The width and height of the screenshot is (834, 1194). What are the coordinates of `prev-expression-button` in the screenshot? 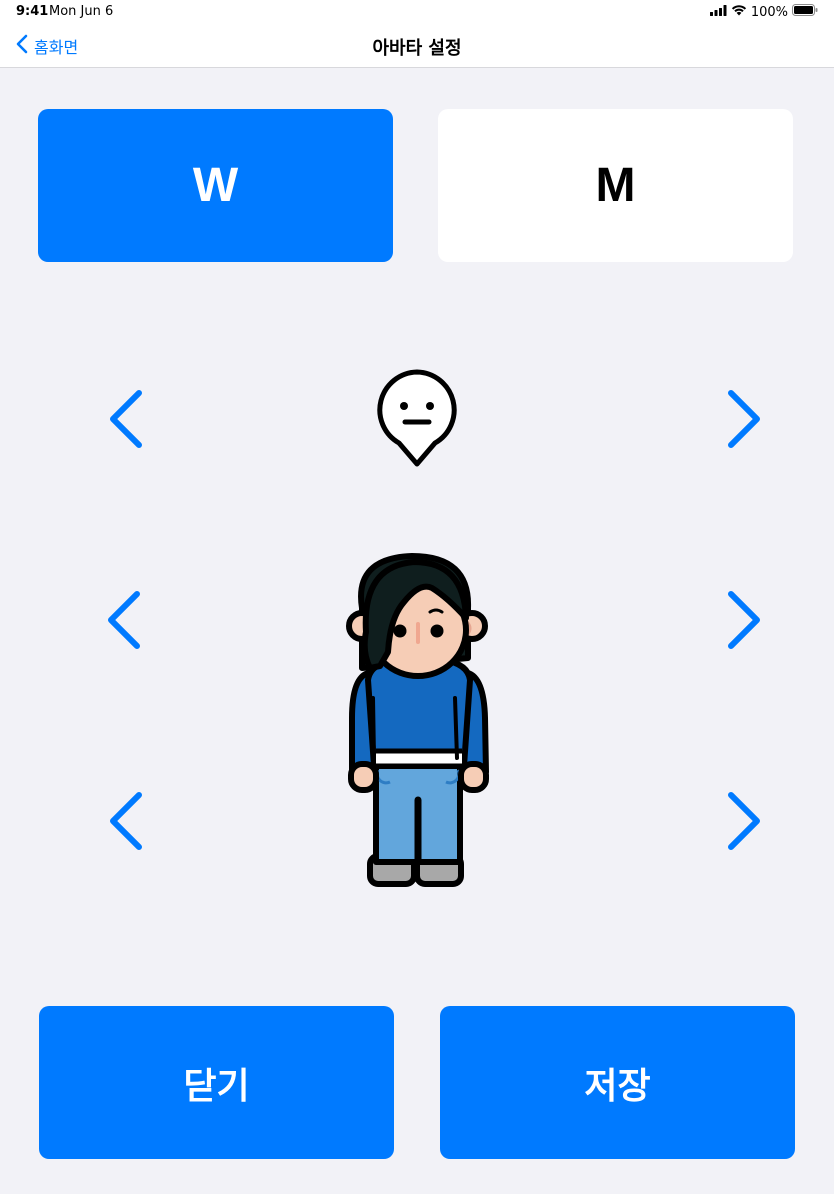 It's located at (125, 419).